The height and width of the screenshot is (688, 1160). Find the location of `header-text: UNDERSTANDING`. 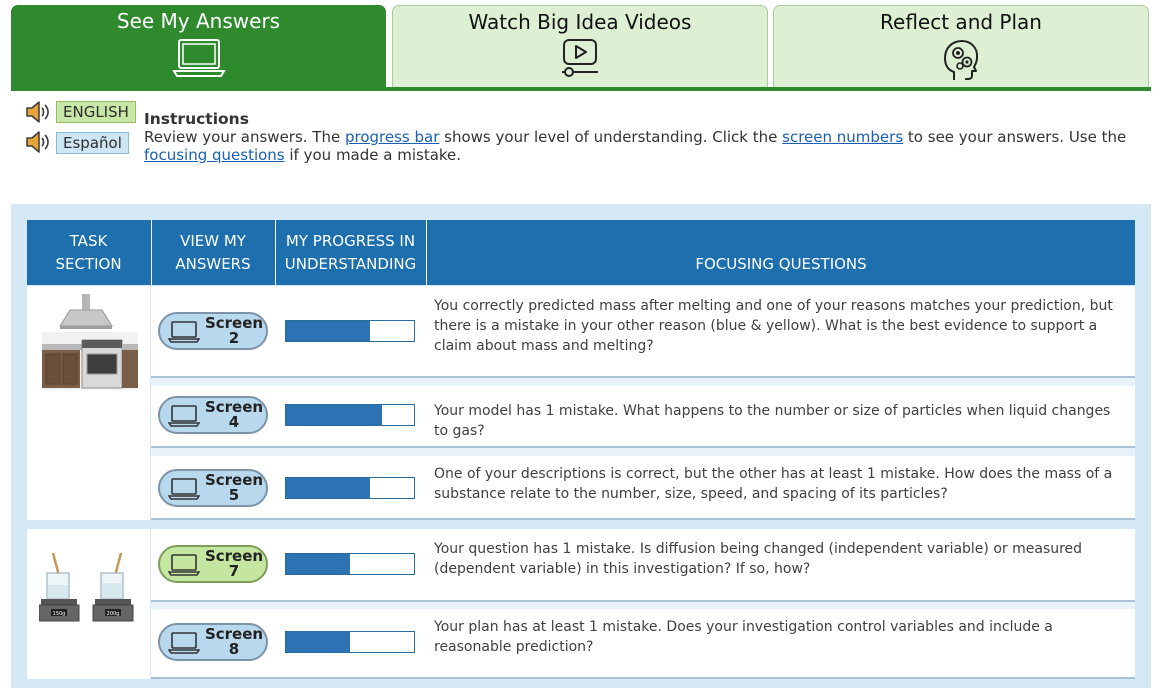

header-text: UNDERSTANDING is located at coordinates (350, 264).